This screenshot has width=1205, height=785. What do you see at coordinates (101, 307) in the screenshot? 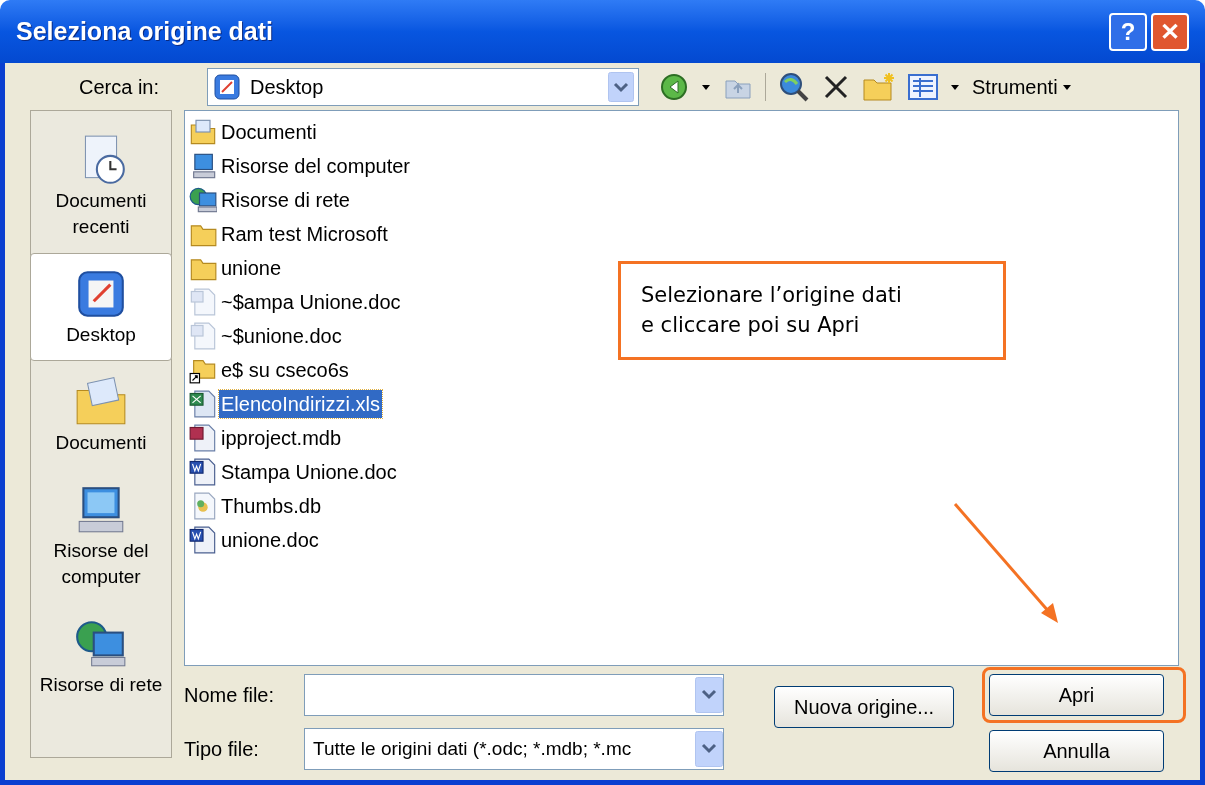
I see `places-item: Desktop` at bounding box center [101, 307].